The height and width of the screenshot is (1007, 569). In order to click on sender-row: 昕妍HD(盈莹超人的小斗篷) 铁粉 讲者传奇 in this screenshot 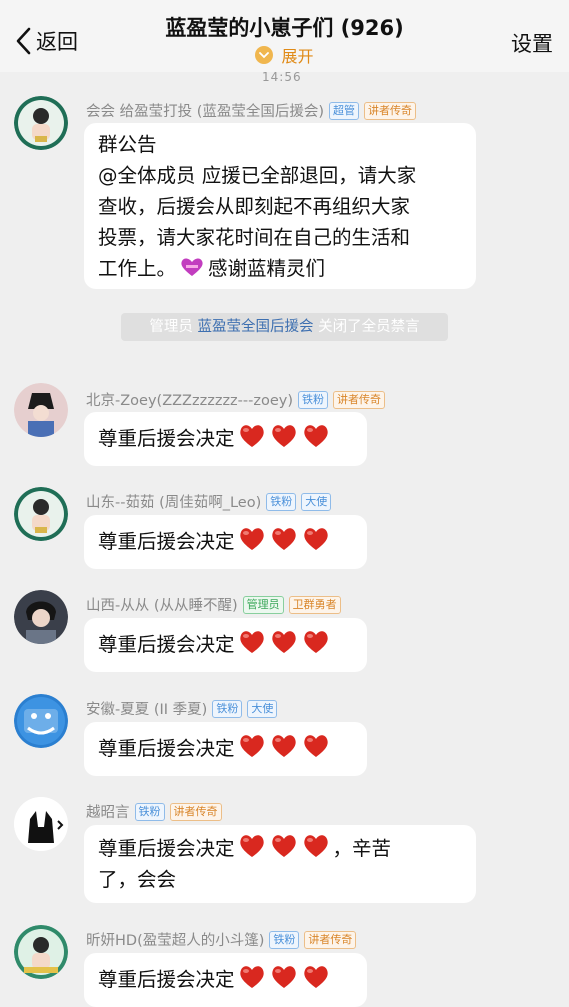, I will do `click(221, 939)`.